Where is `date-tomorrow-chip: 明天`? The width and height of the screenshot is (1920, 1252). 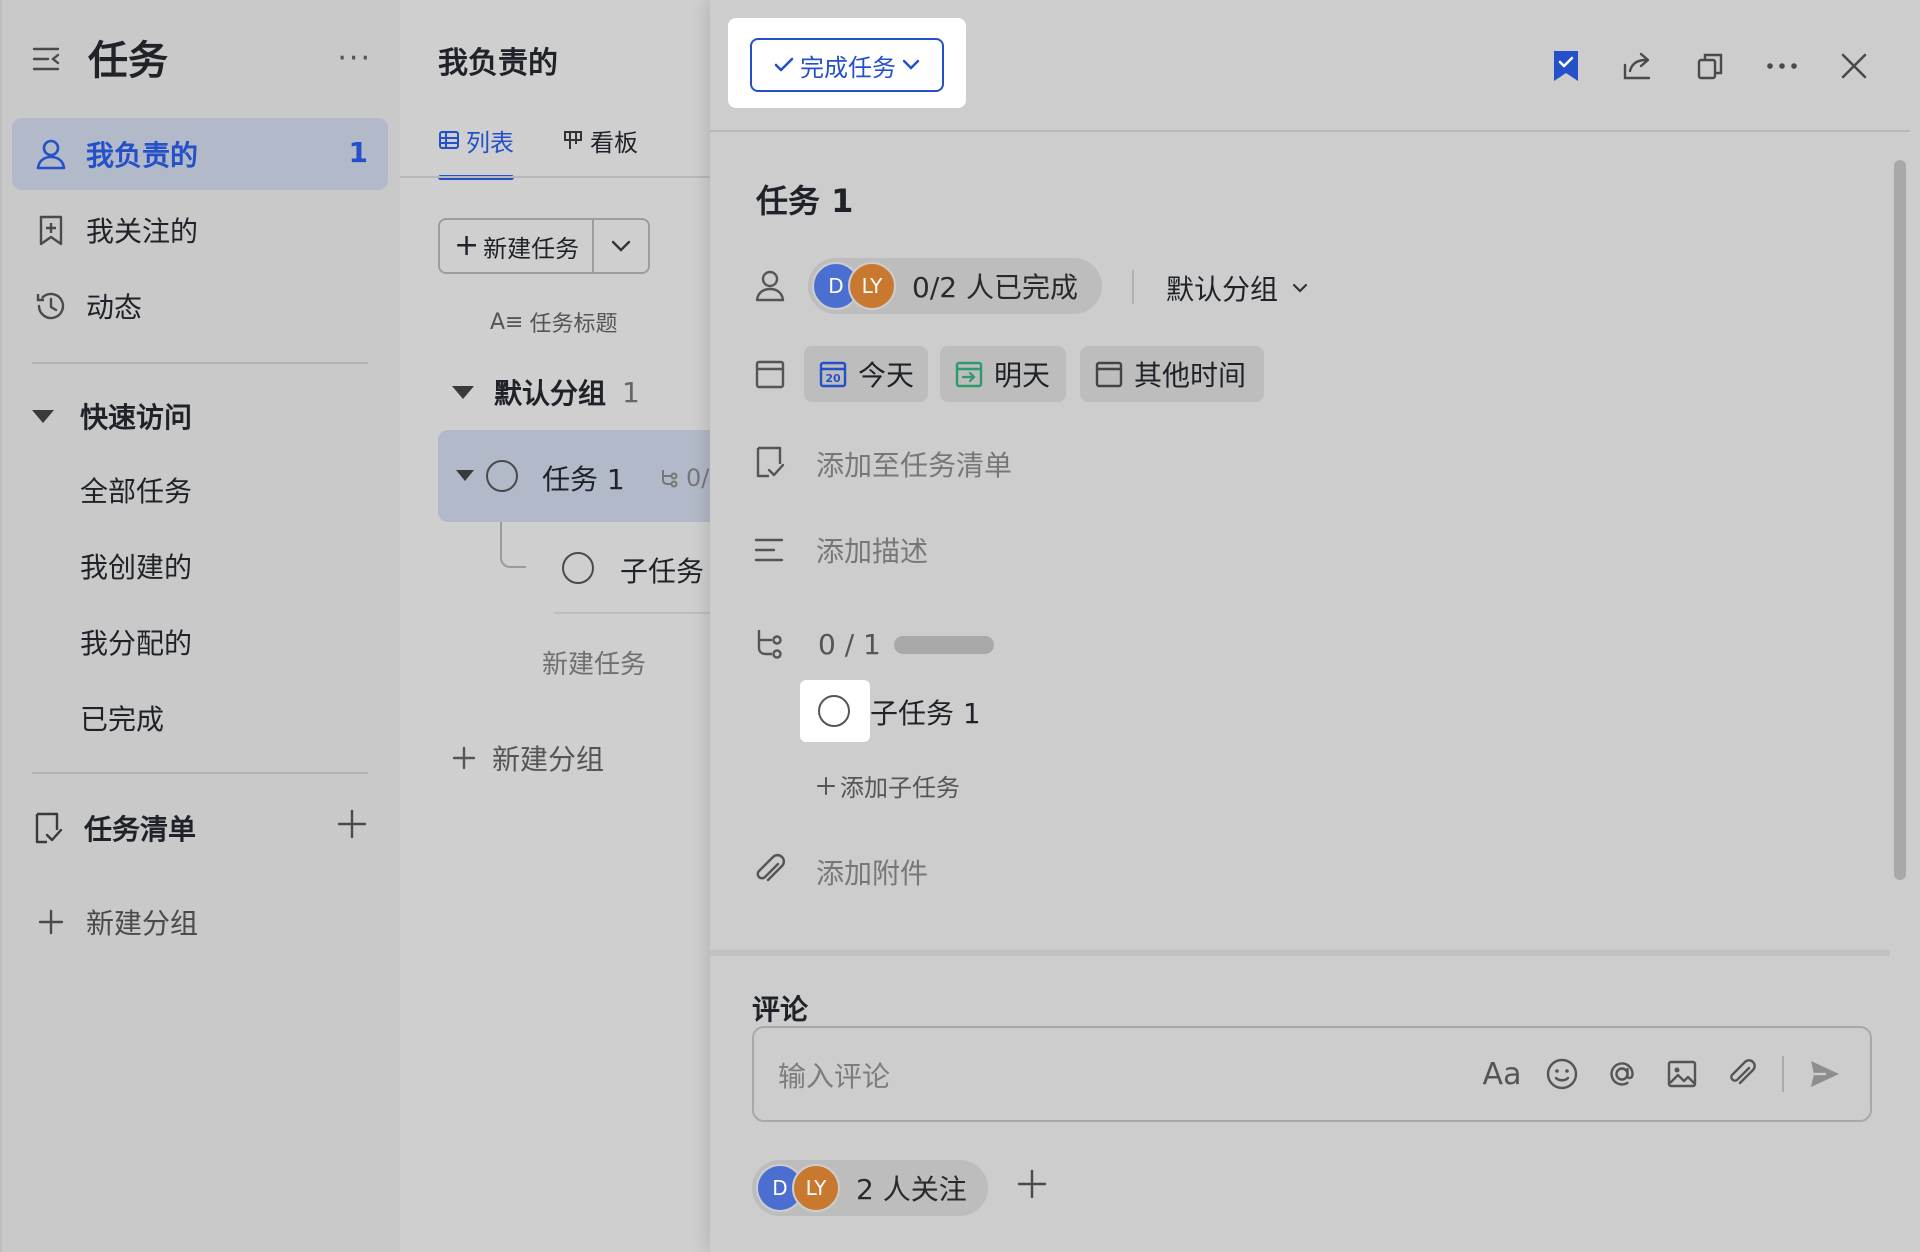 date-tomorrow-chip: 明天 is located at coordinates (1003, 374).